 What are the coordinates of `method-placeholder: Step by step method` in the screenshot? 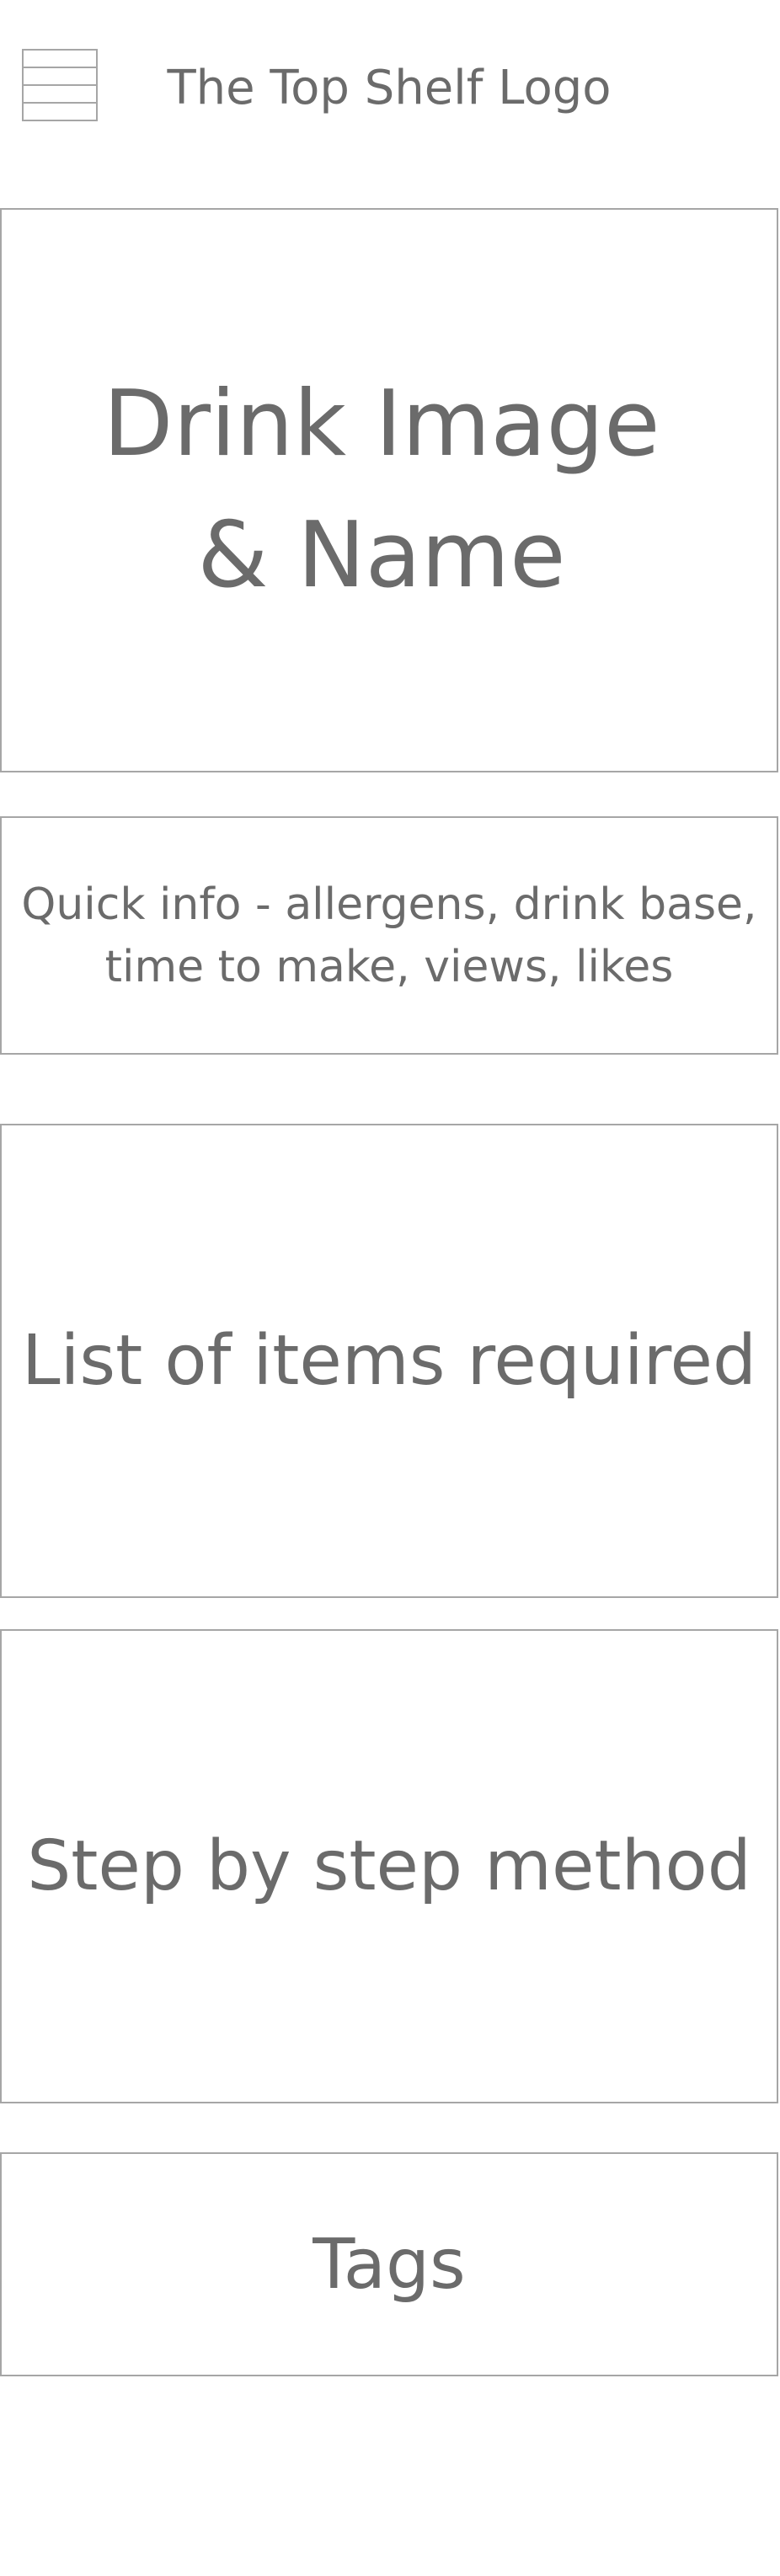 It's located at (389, 1866).